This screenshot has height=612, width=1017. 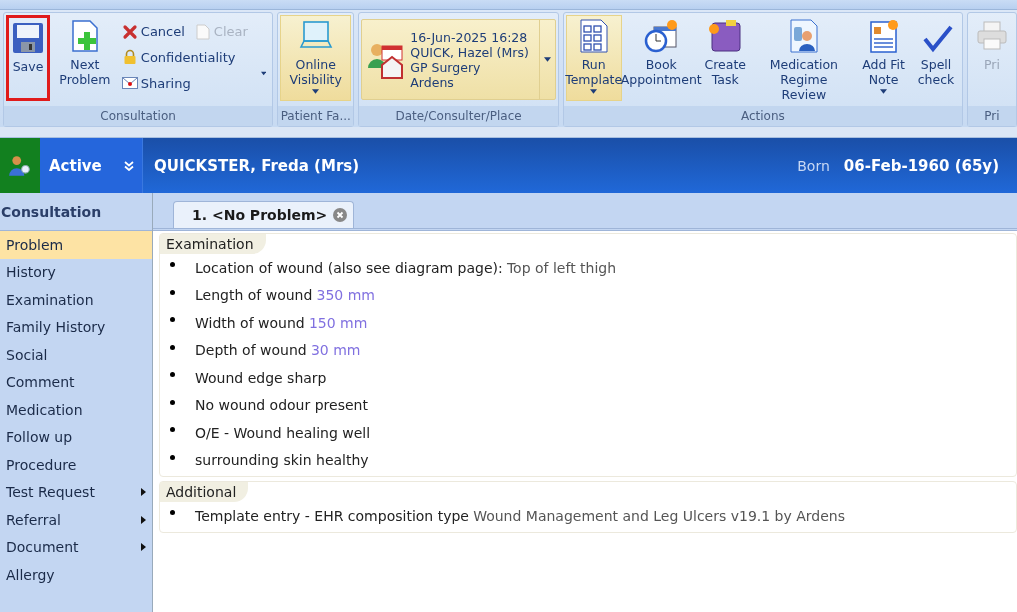 I want to click on ribbon-button: Confidentiality, so click(x=184, y=57).